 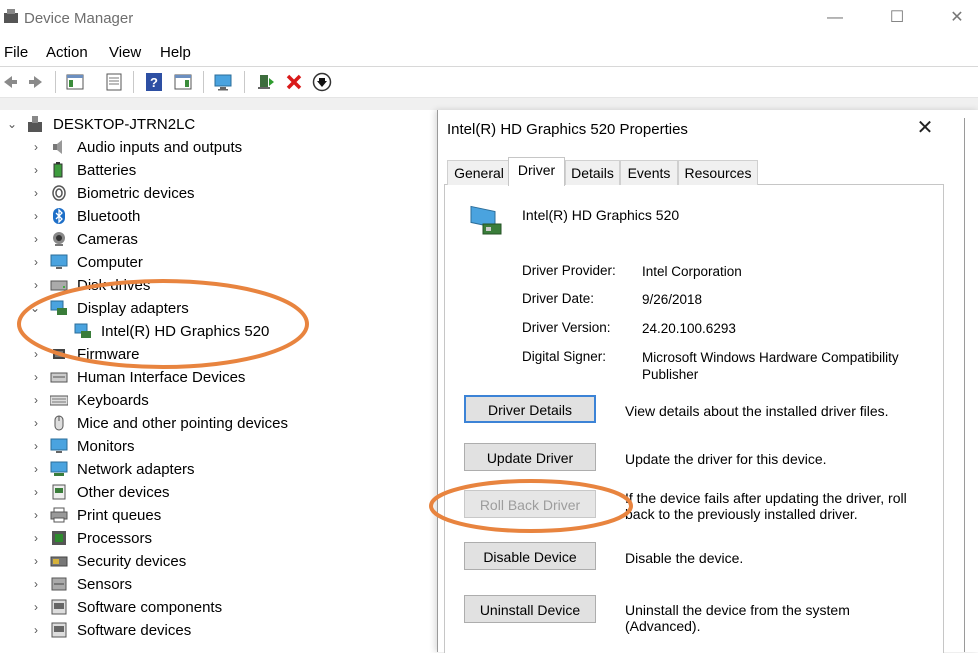 What do you see at coordinates (692, 271) in the screenshot?
I see `driver-provider-value: Intel Corporation` at bounding box center [692, 271].